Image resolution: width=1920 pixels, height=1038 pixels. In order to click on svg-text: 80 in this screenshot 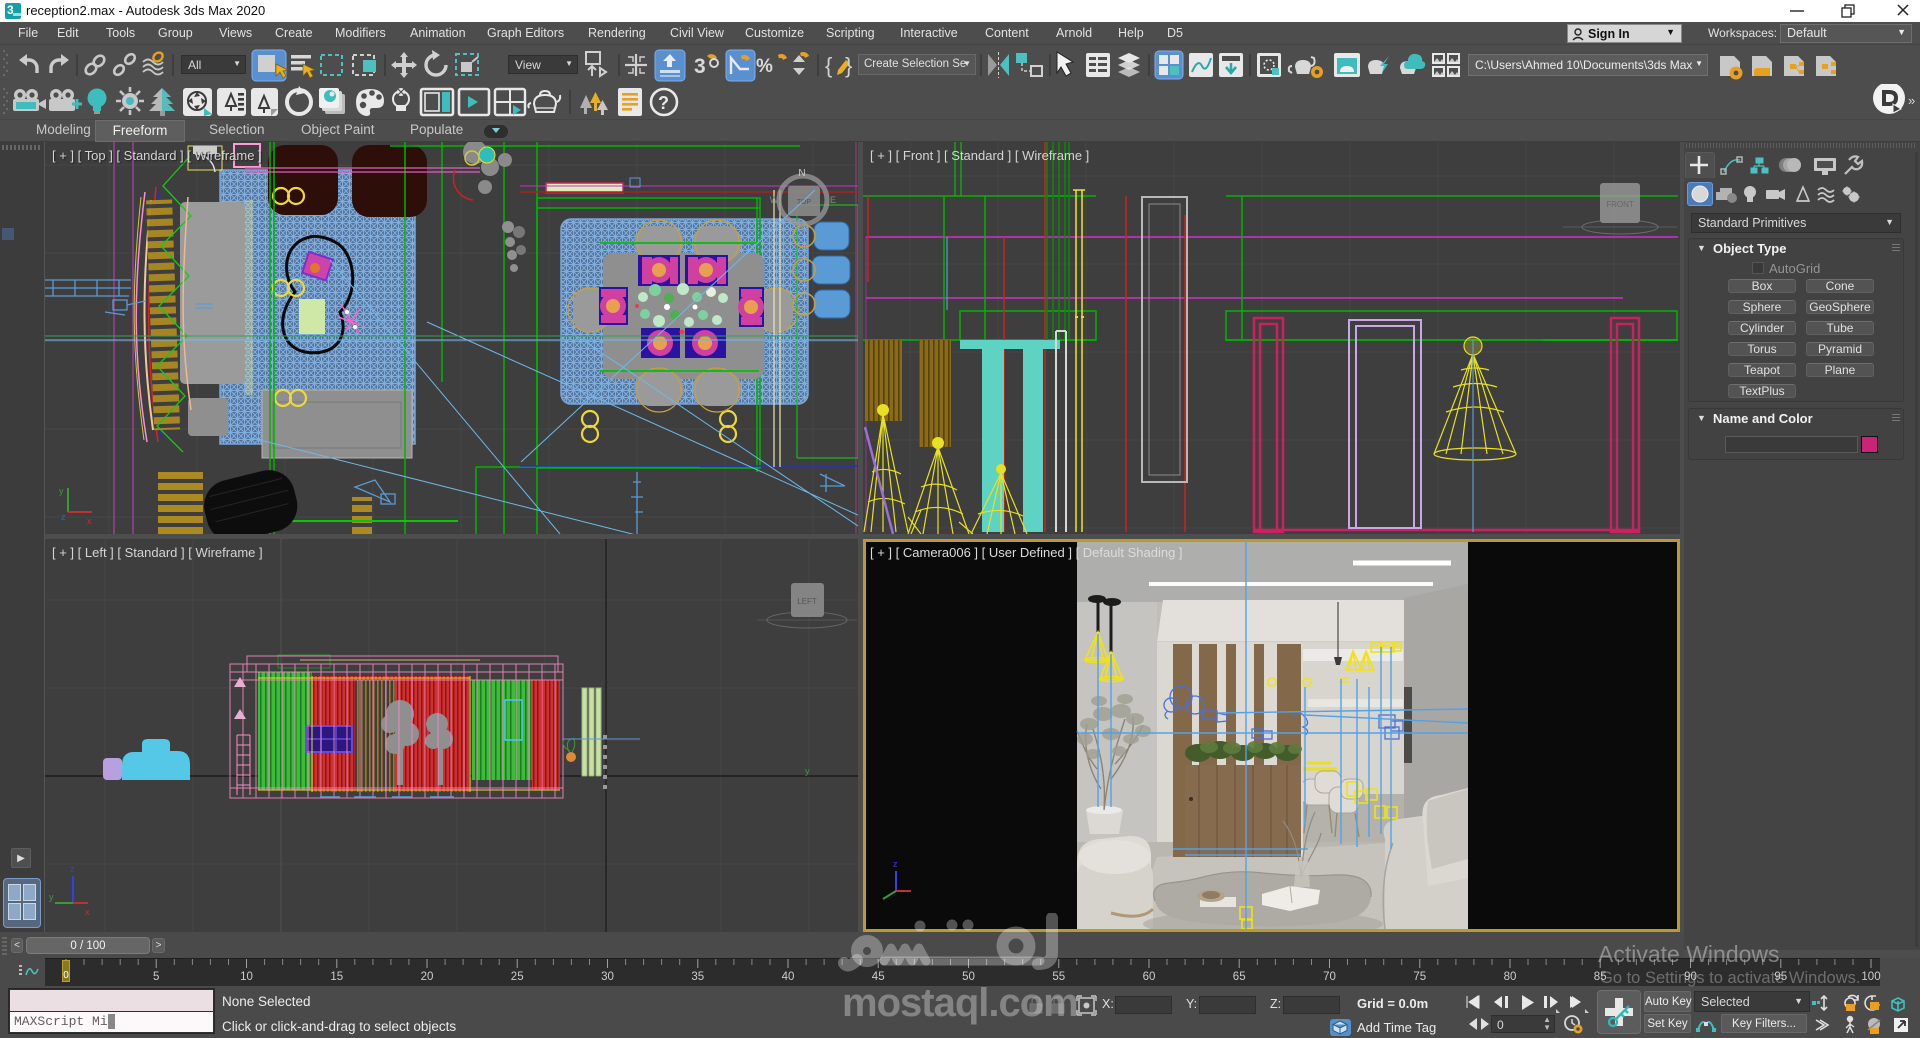, I will do `click(1510, 977)`.